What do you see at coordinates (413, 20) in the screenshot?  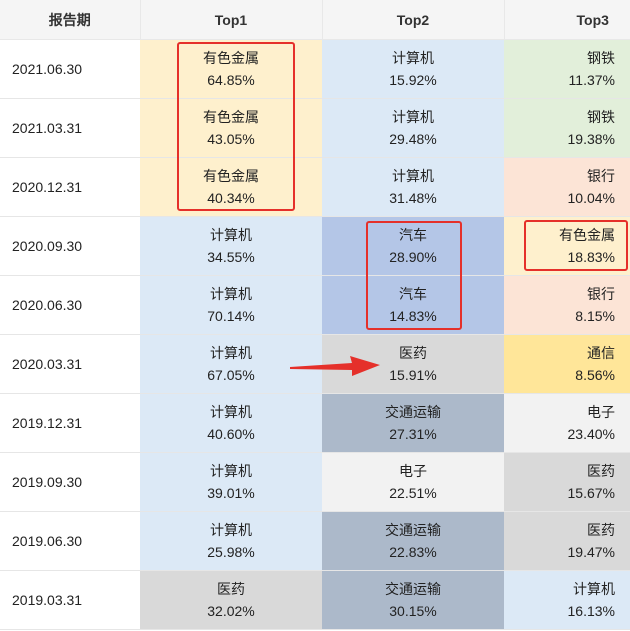 I see `header-top2: Top2` at bounding box center [413, 20].